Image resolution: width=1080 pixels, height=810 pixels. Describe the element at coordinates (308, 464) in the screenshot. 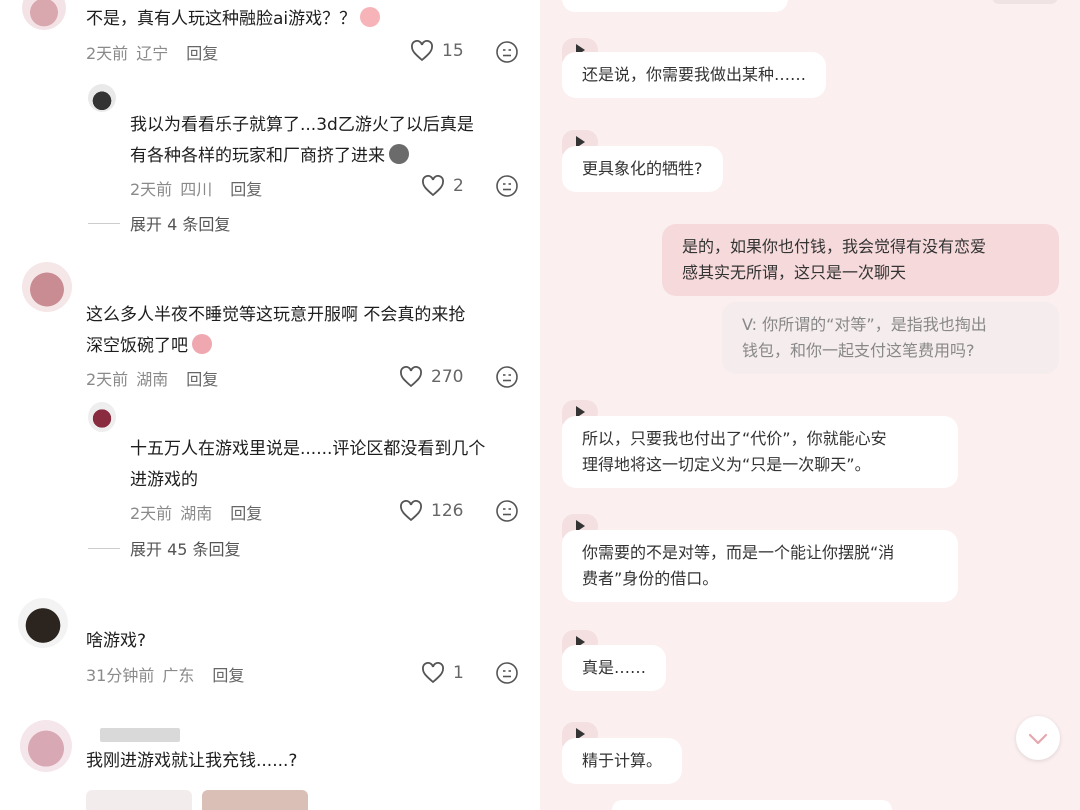

I see `comment-text: 十五万人在游戏里说是......评论区都没看到几个 进游戏的` at that location.